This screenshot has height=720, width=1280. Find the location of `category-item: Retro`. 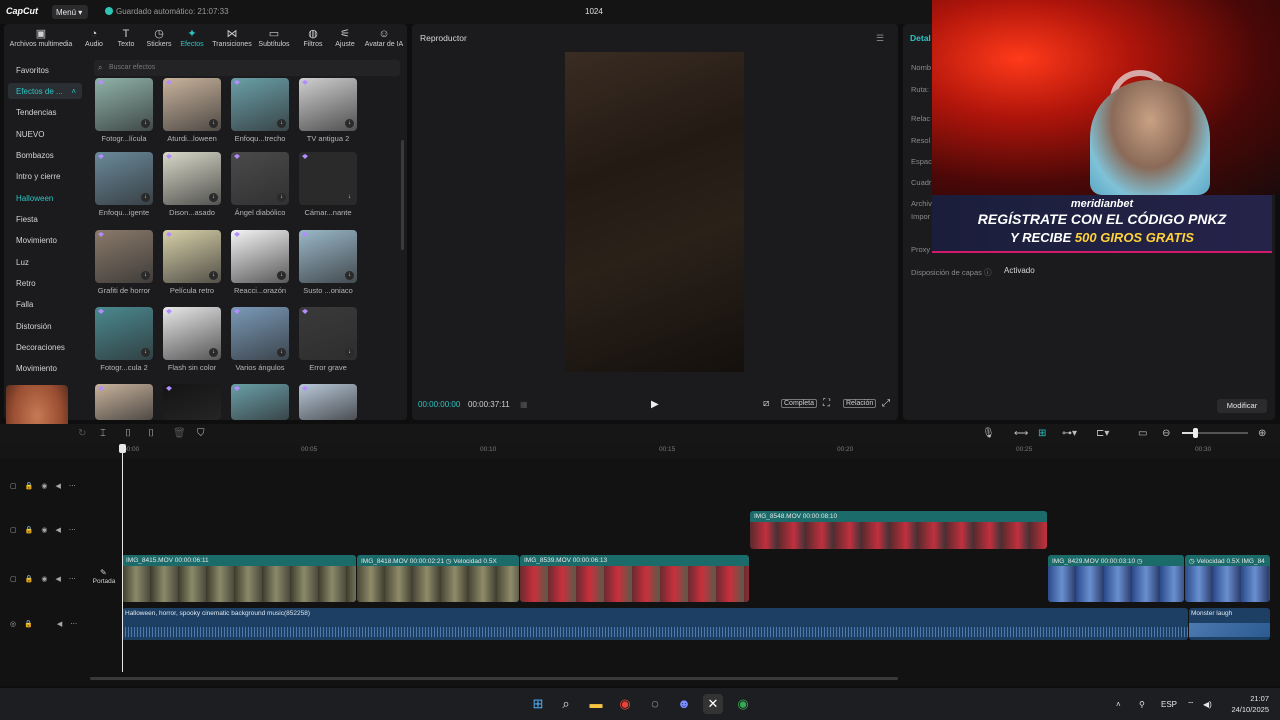

category-item: Retro is located at coordinates (45, 283).